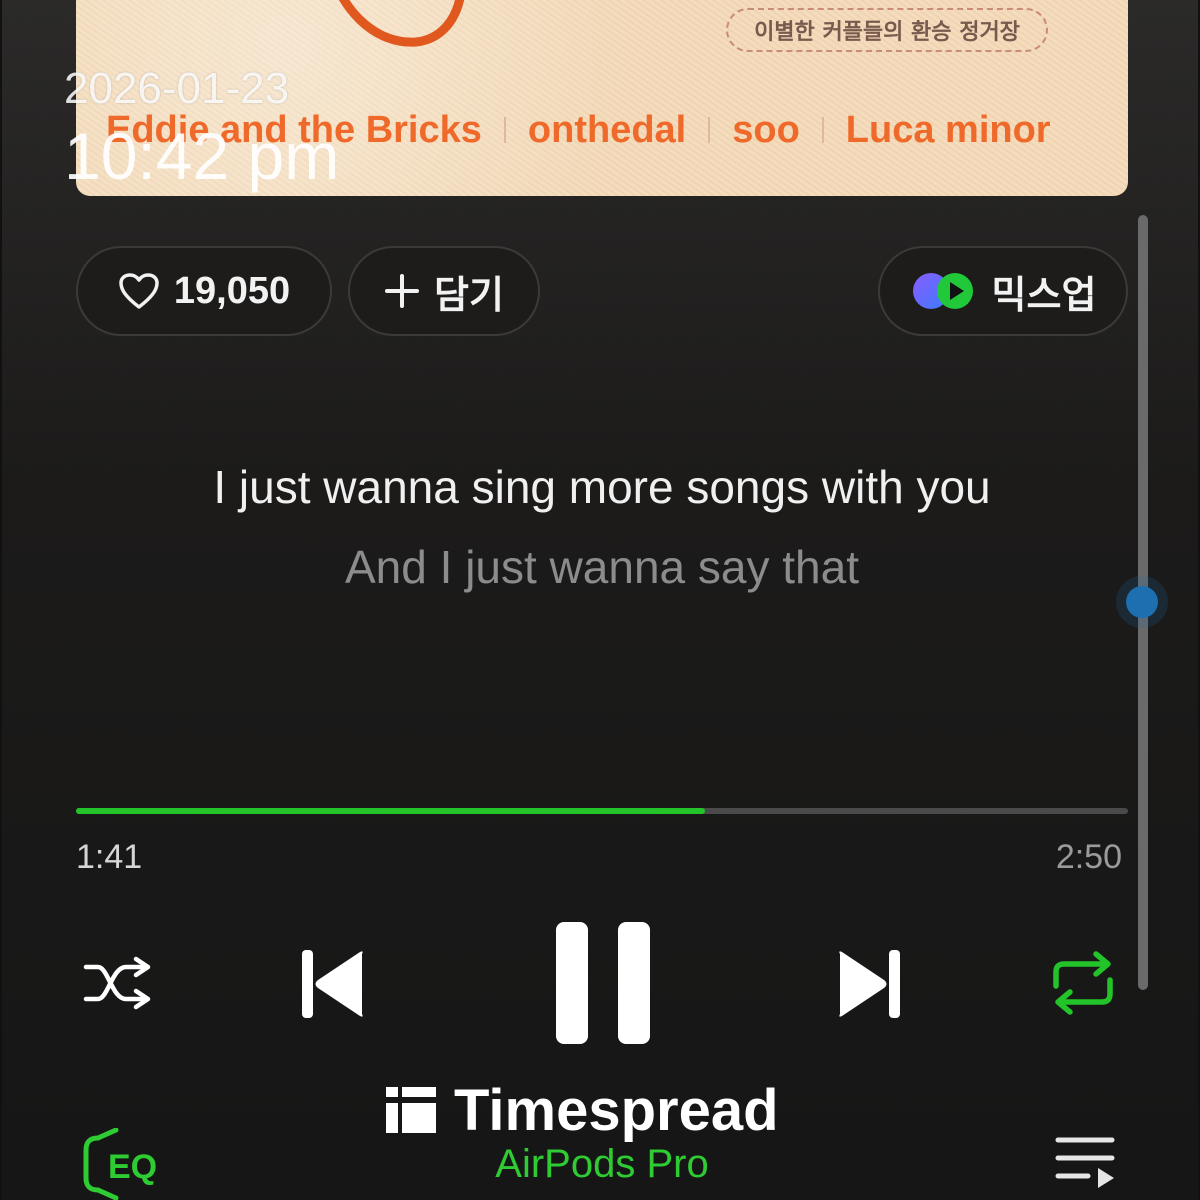 This screenshot has width=1200, height=1200. Describe the element at coordinates (603, 983) in the screenshot. I see `pause-icon` at that location.